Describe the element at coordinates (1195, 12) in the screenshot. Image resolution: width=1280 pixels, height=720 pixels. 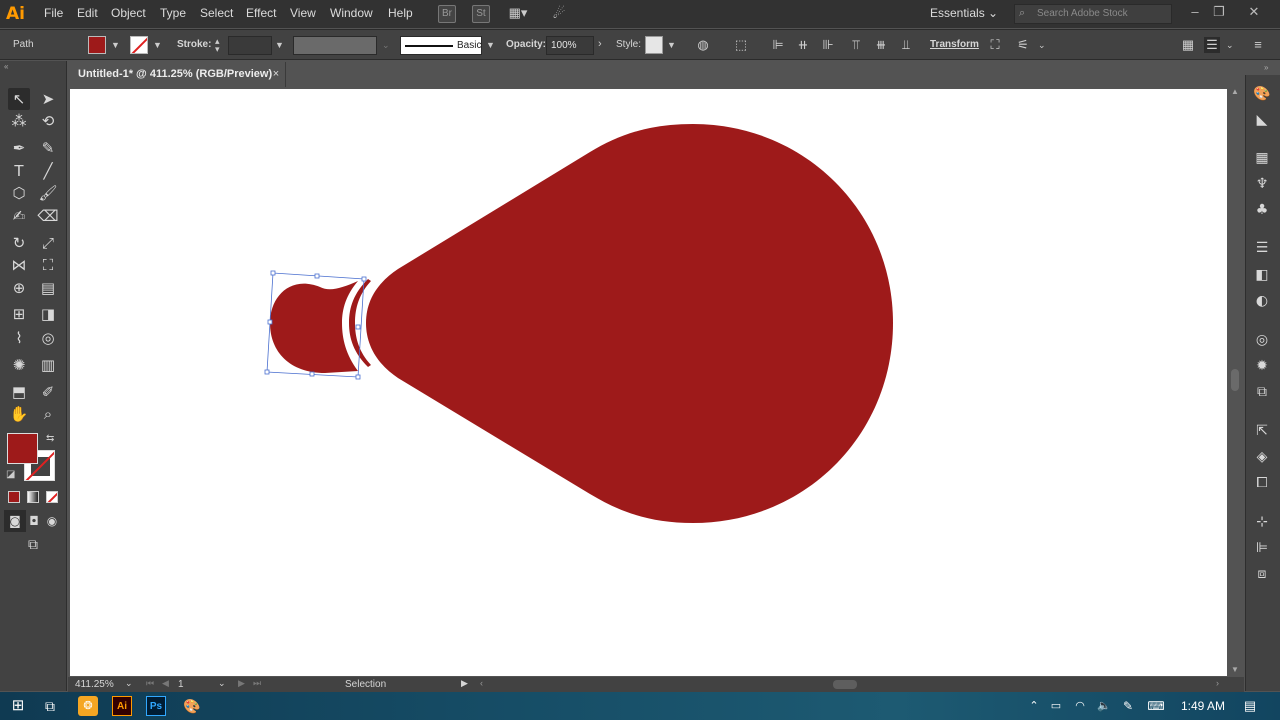
I see `minimize-icon: –` at that location.